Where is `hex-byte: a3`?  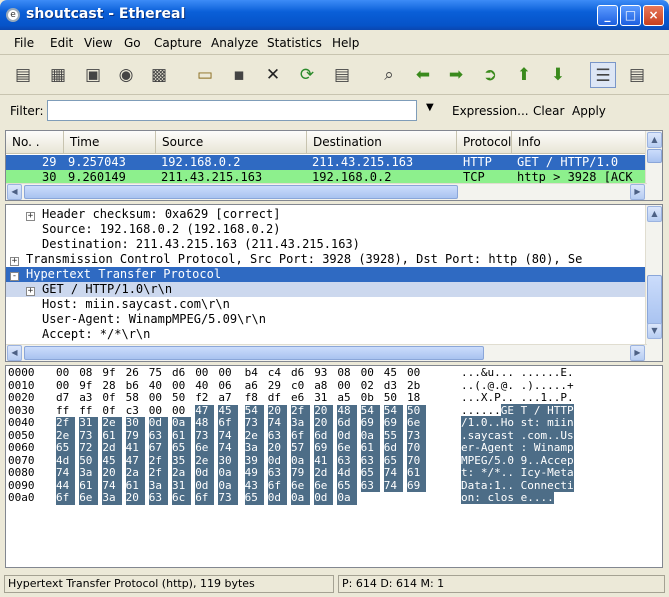 hex-byte: a3 is located at coordinates (88, 398).